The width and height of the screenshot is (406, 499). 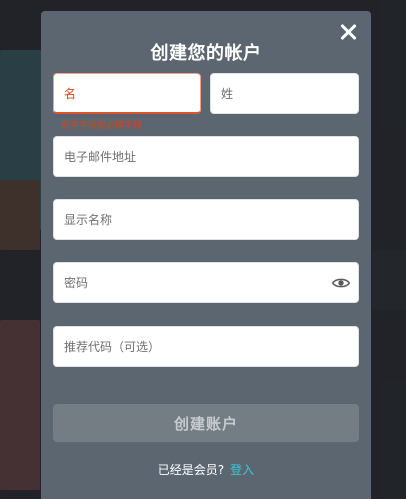 I want to click on first-name-placeholder: 名, so click(x=70, y=93).